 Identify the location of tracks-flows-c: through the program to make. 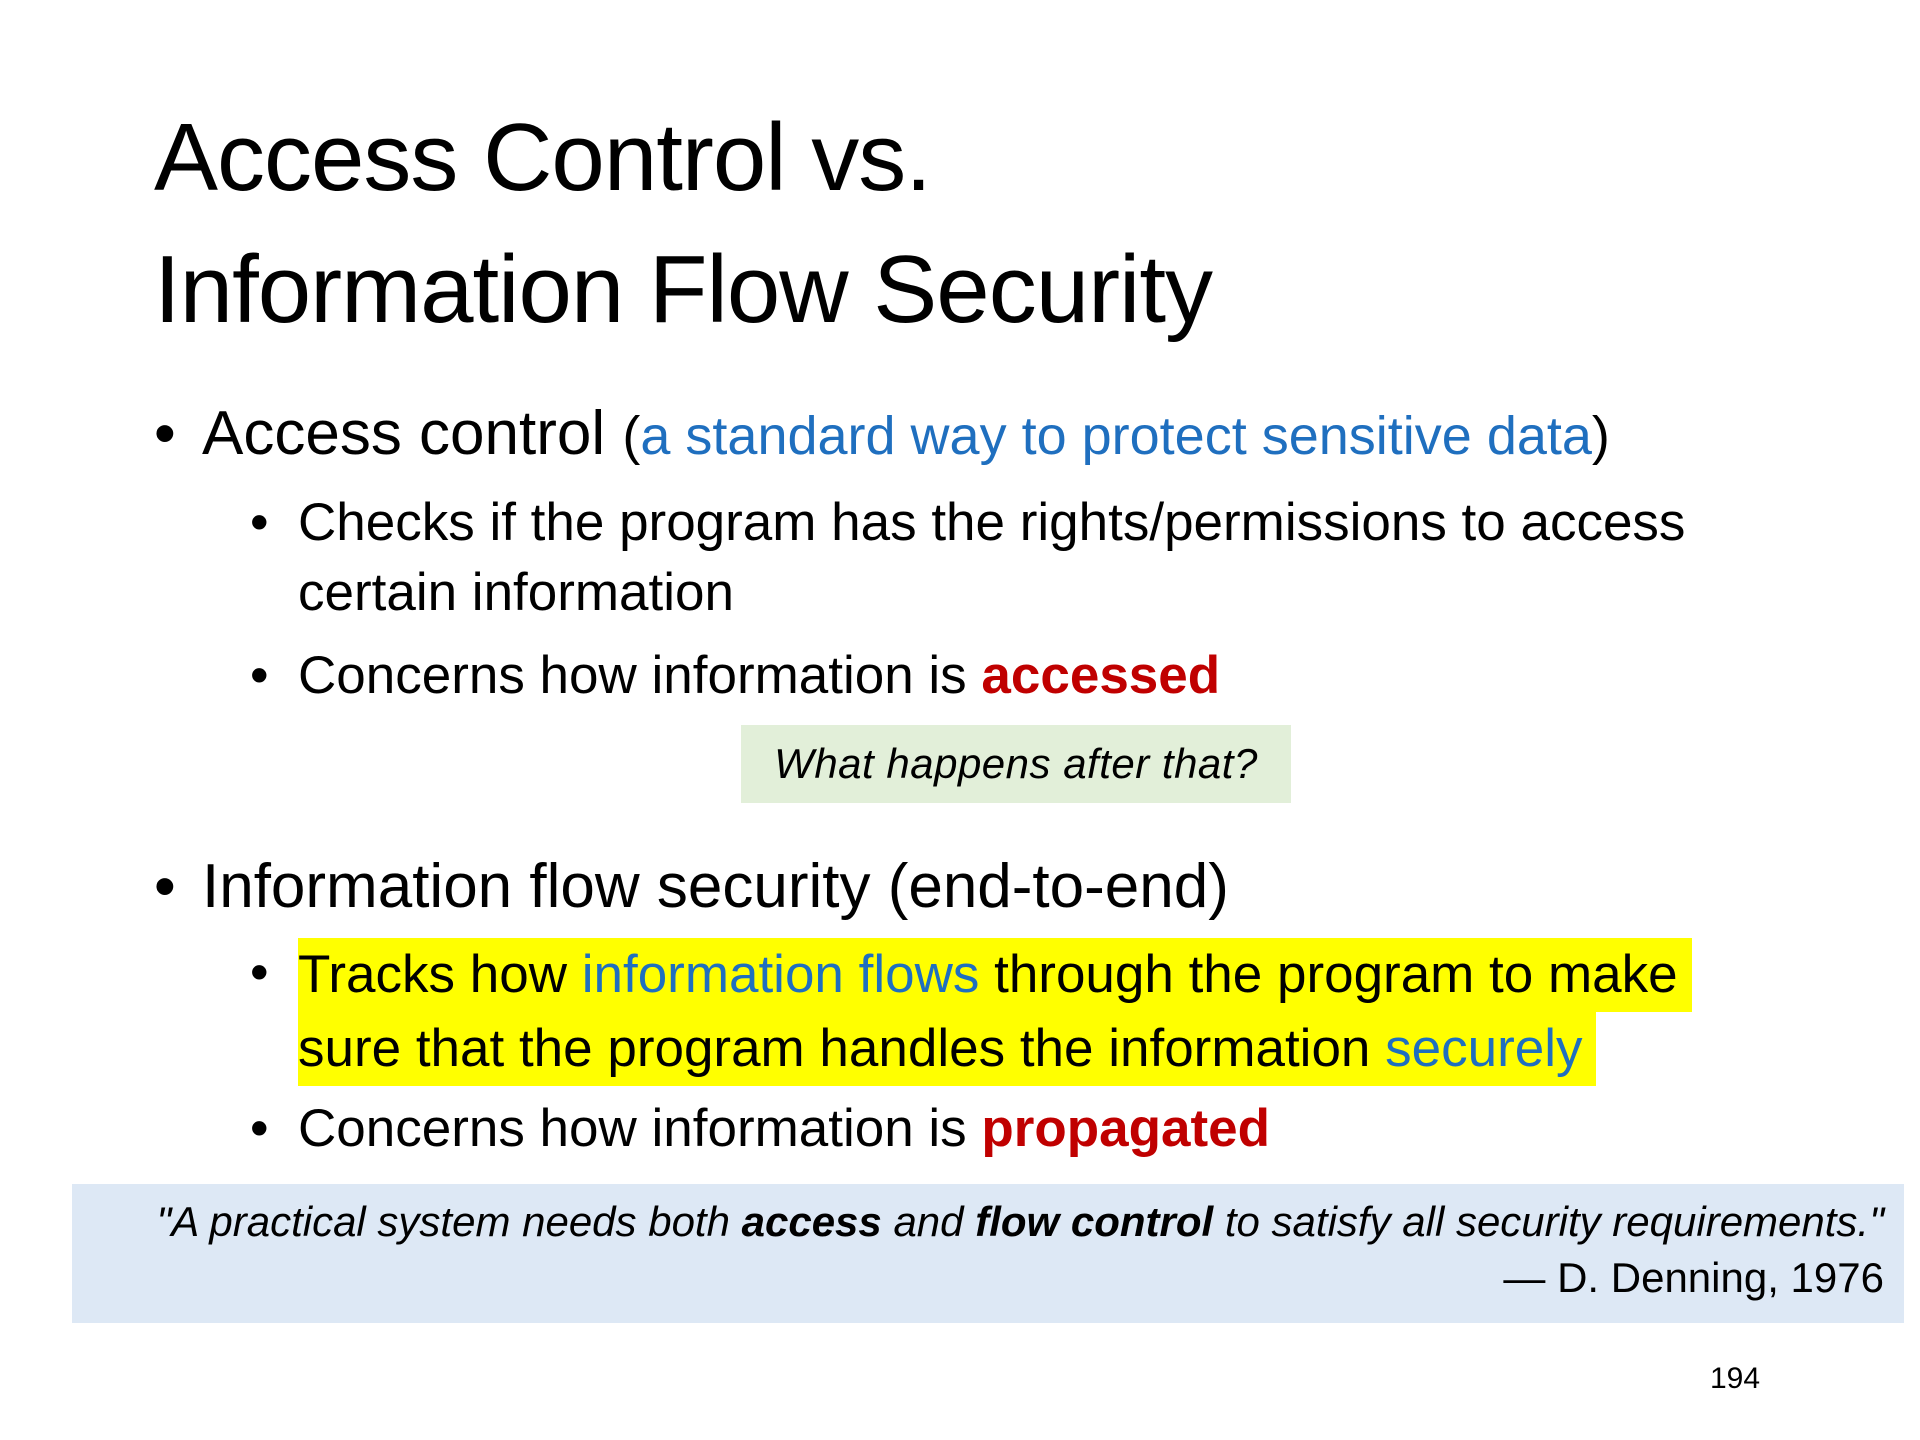
(1328, 974).